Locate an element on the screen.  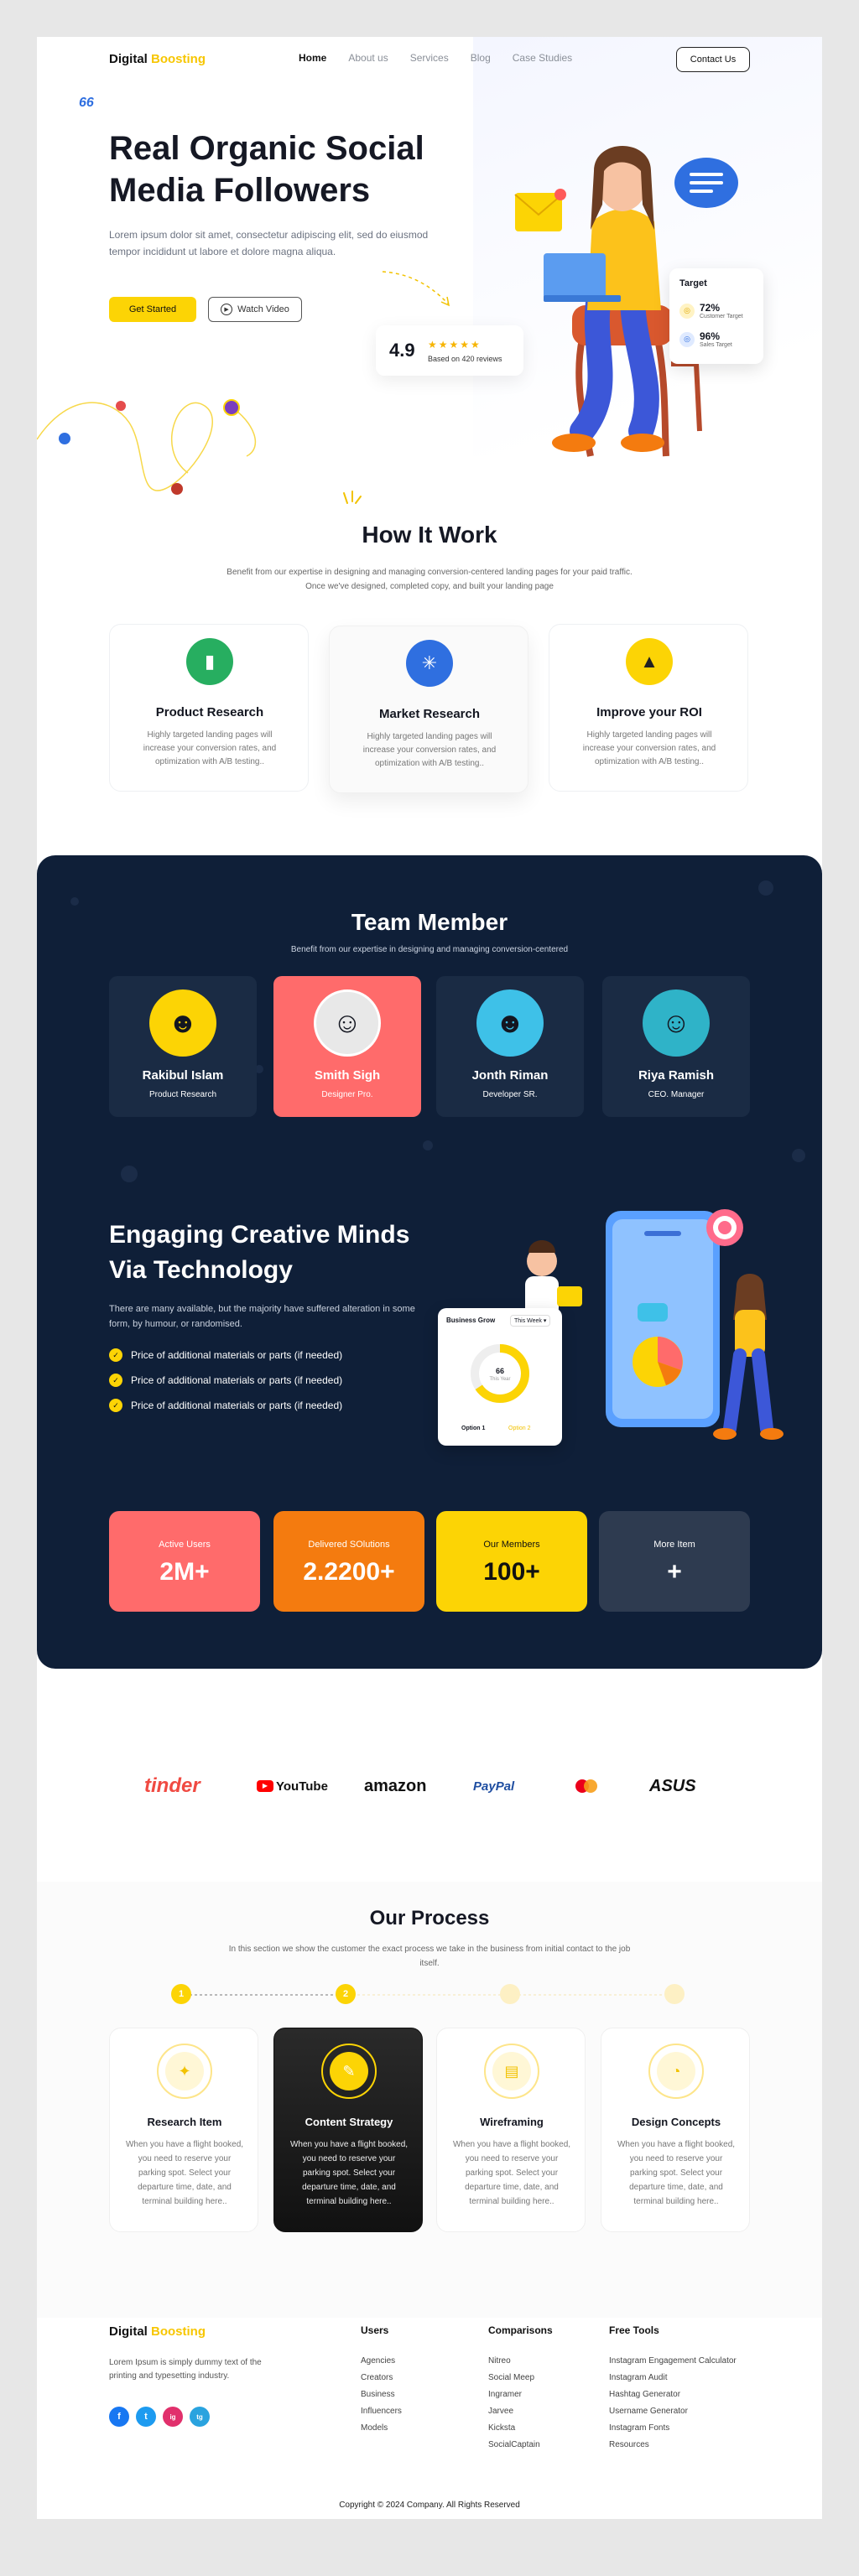
nav-about: About us is located at coordinates (368, 58).